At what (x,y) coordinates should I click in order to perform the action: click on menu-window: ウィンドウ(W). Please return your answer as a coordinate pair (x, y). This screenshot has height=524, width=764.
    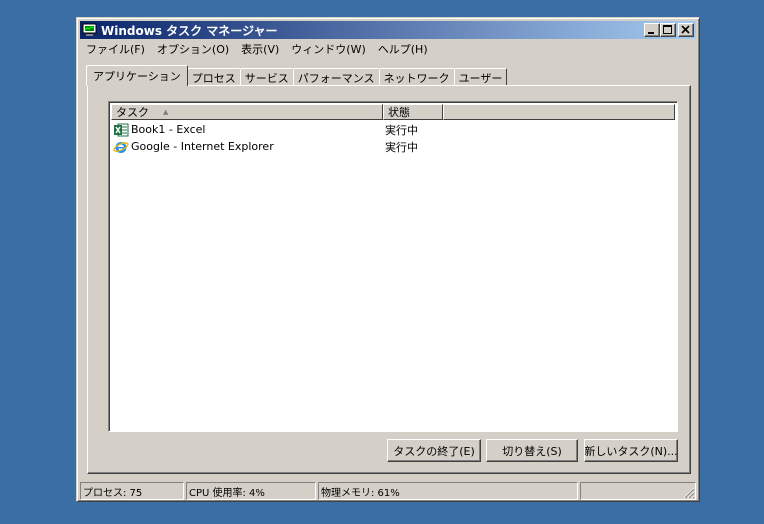
    Looking at the image, I should click on (328, 49).